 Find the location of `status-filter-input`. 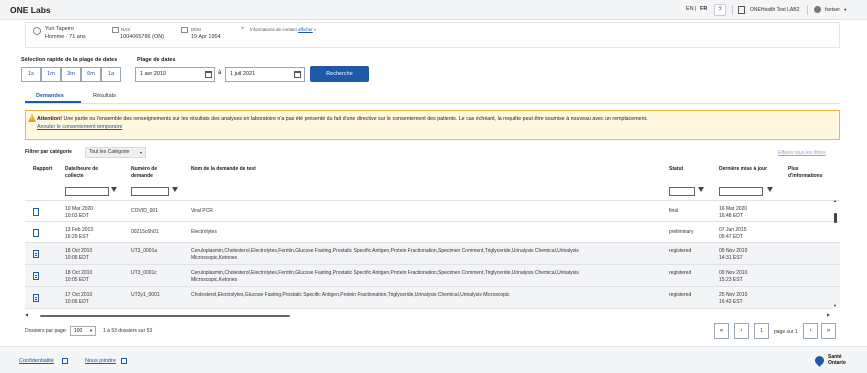

status-filter-input is located at coordinates (682, 191).